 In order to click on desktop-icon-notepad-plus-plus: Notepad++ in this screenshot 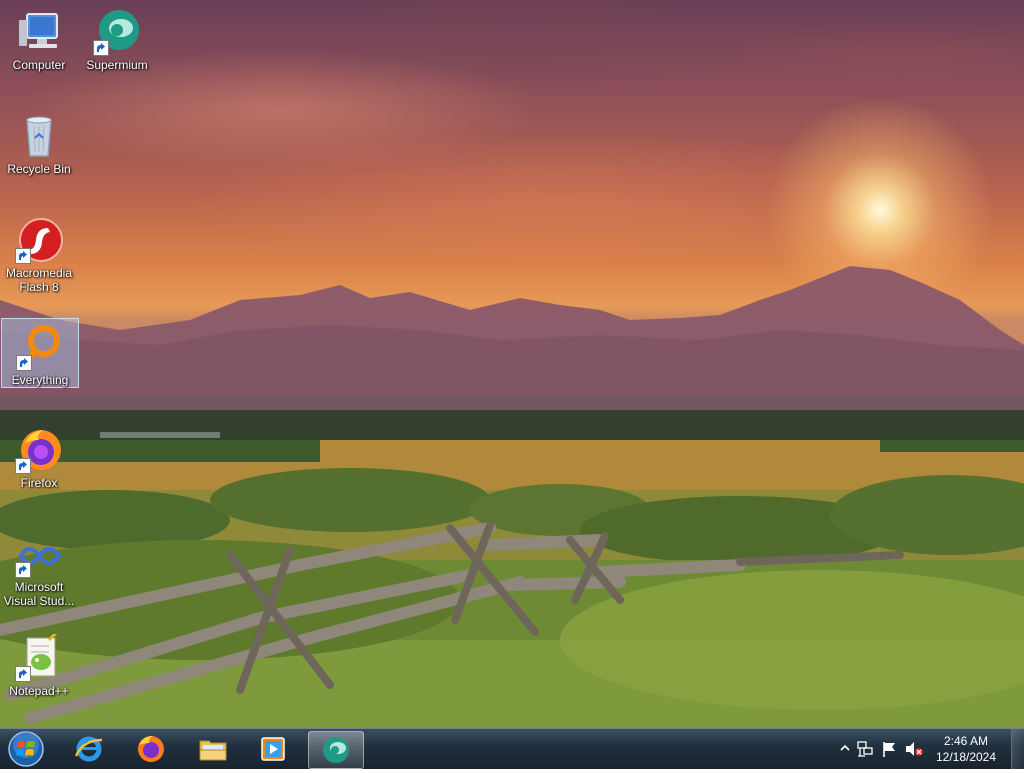, I will do `click(39, 664)`.